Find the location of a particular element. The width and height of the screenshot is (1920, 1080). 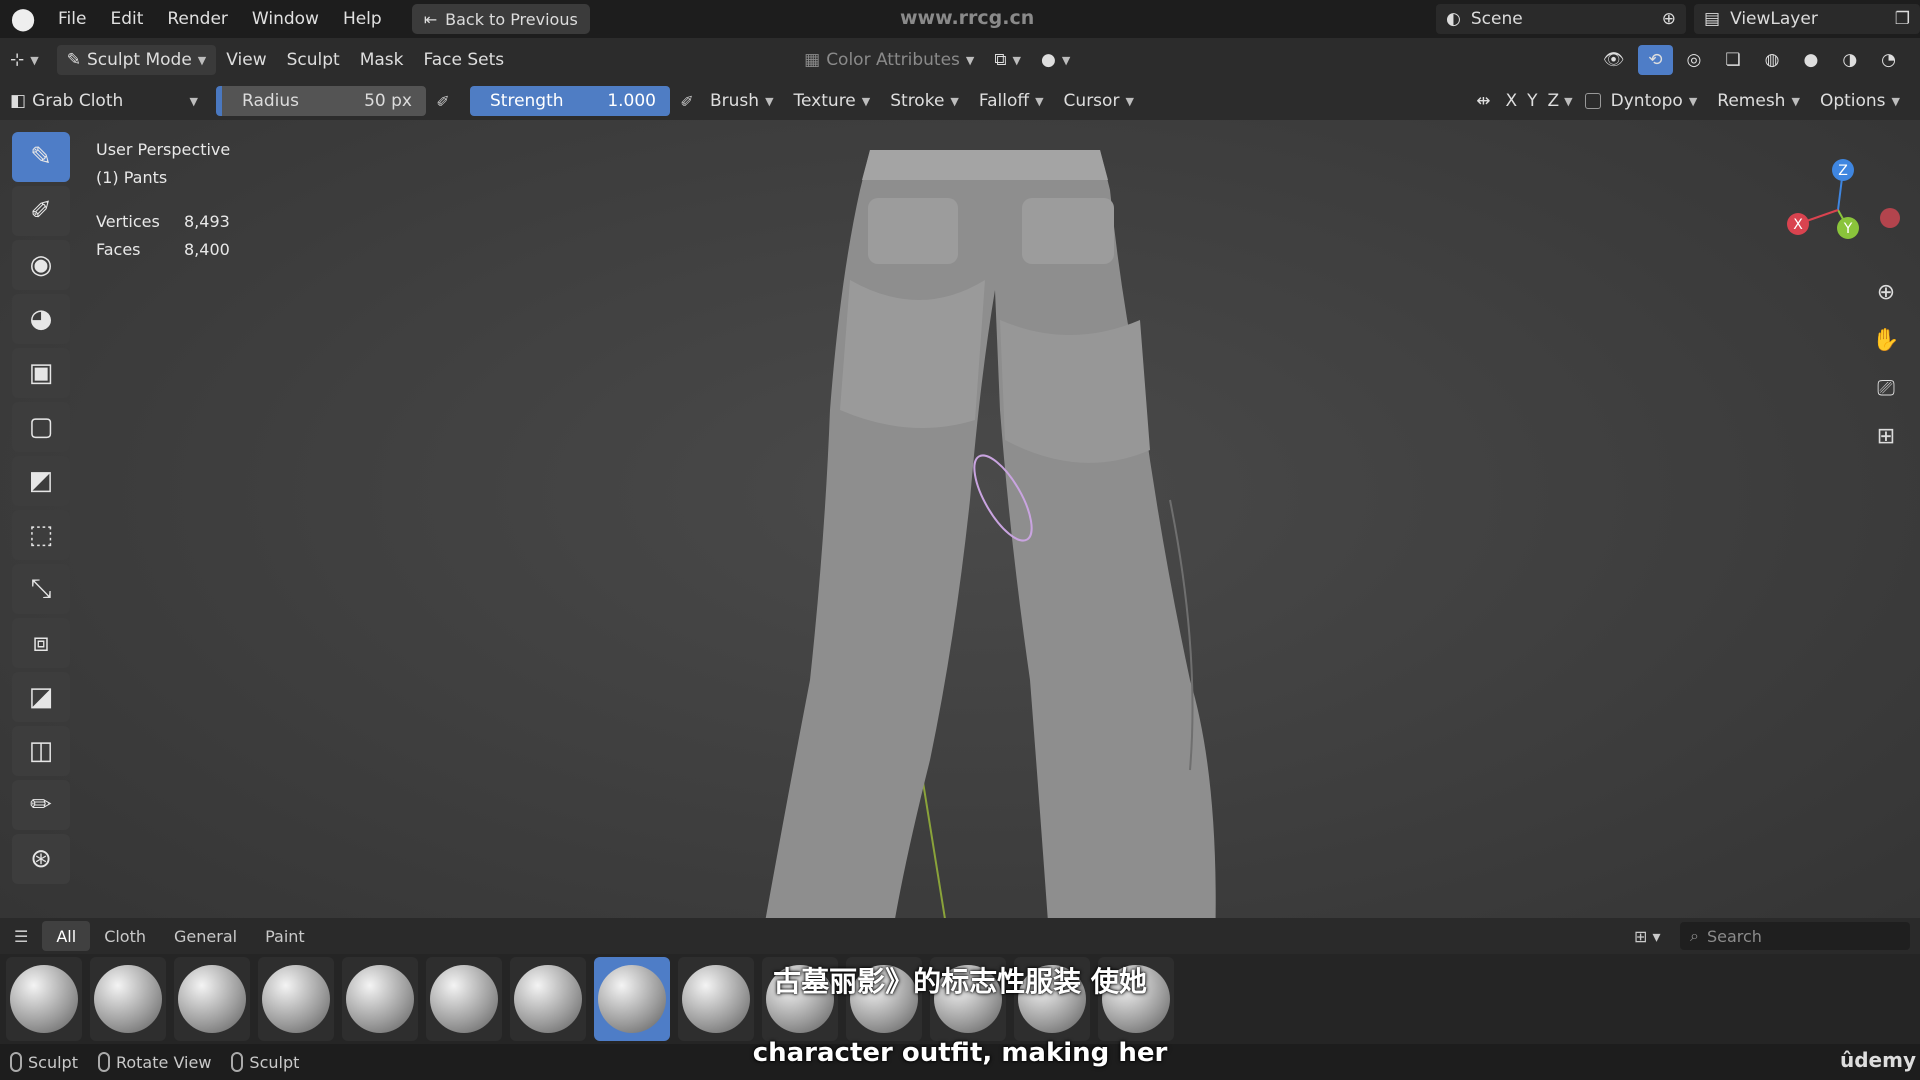

annotate-tool: ✏ is located at coordinates (41, 805).